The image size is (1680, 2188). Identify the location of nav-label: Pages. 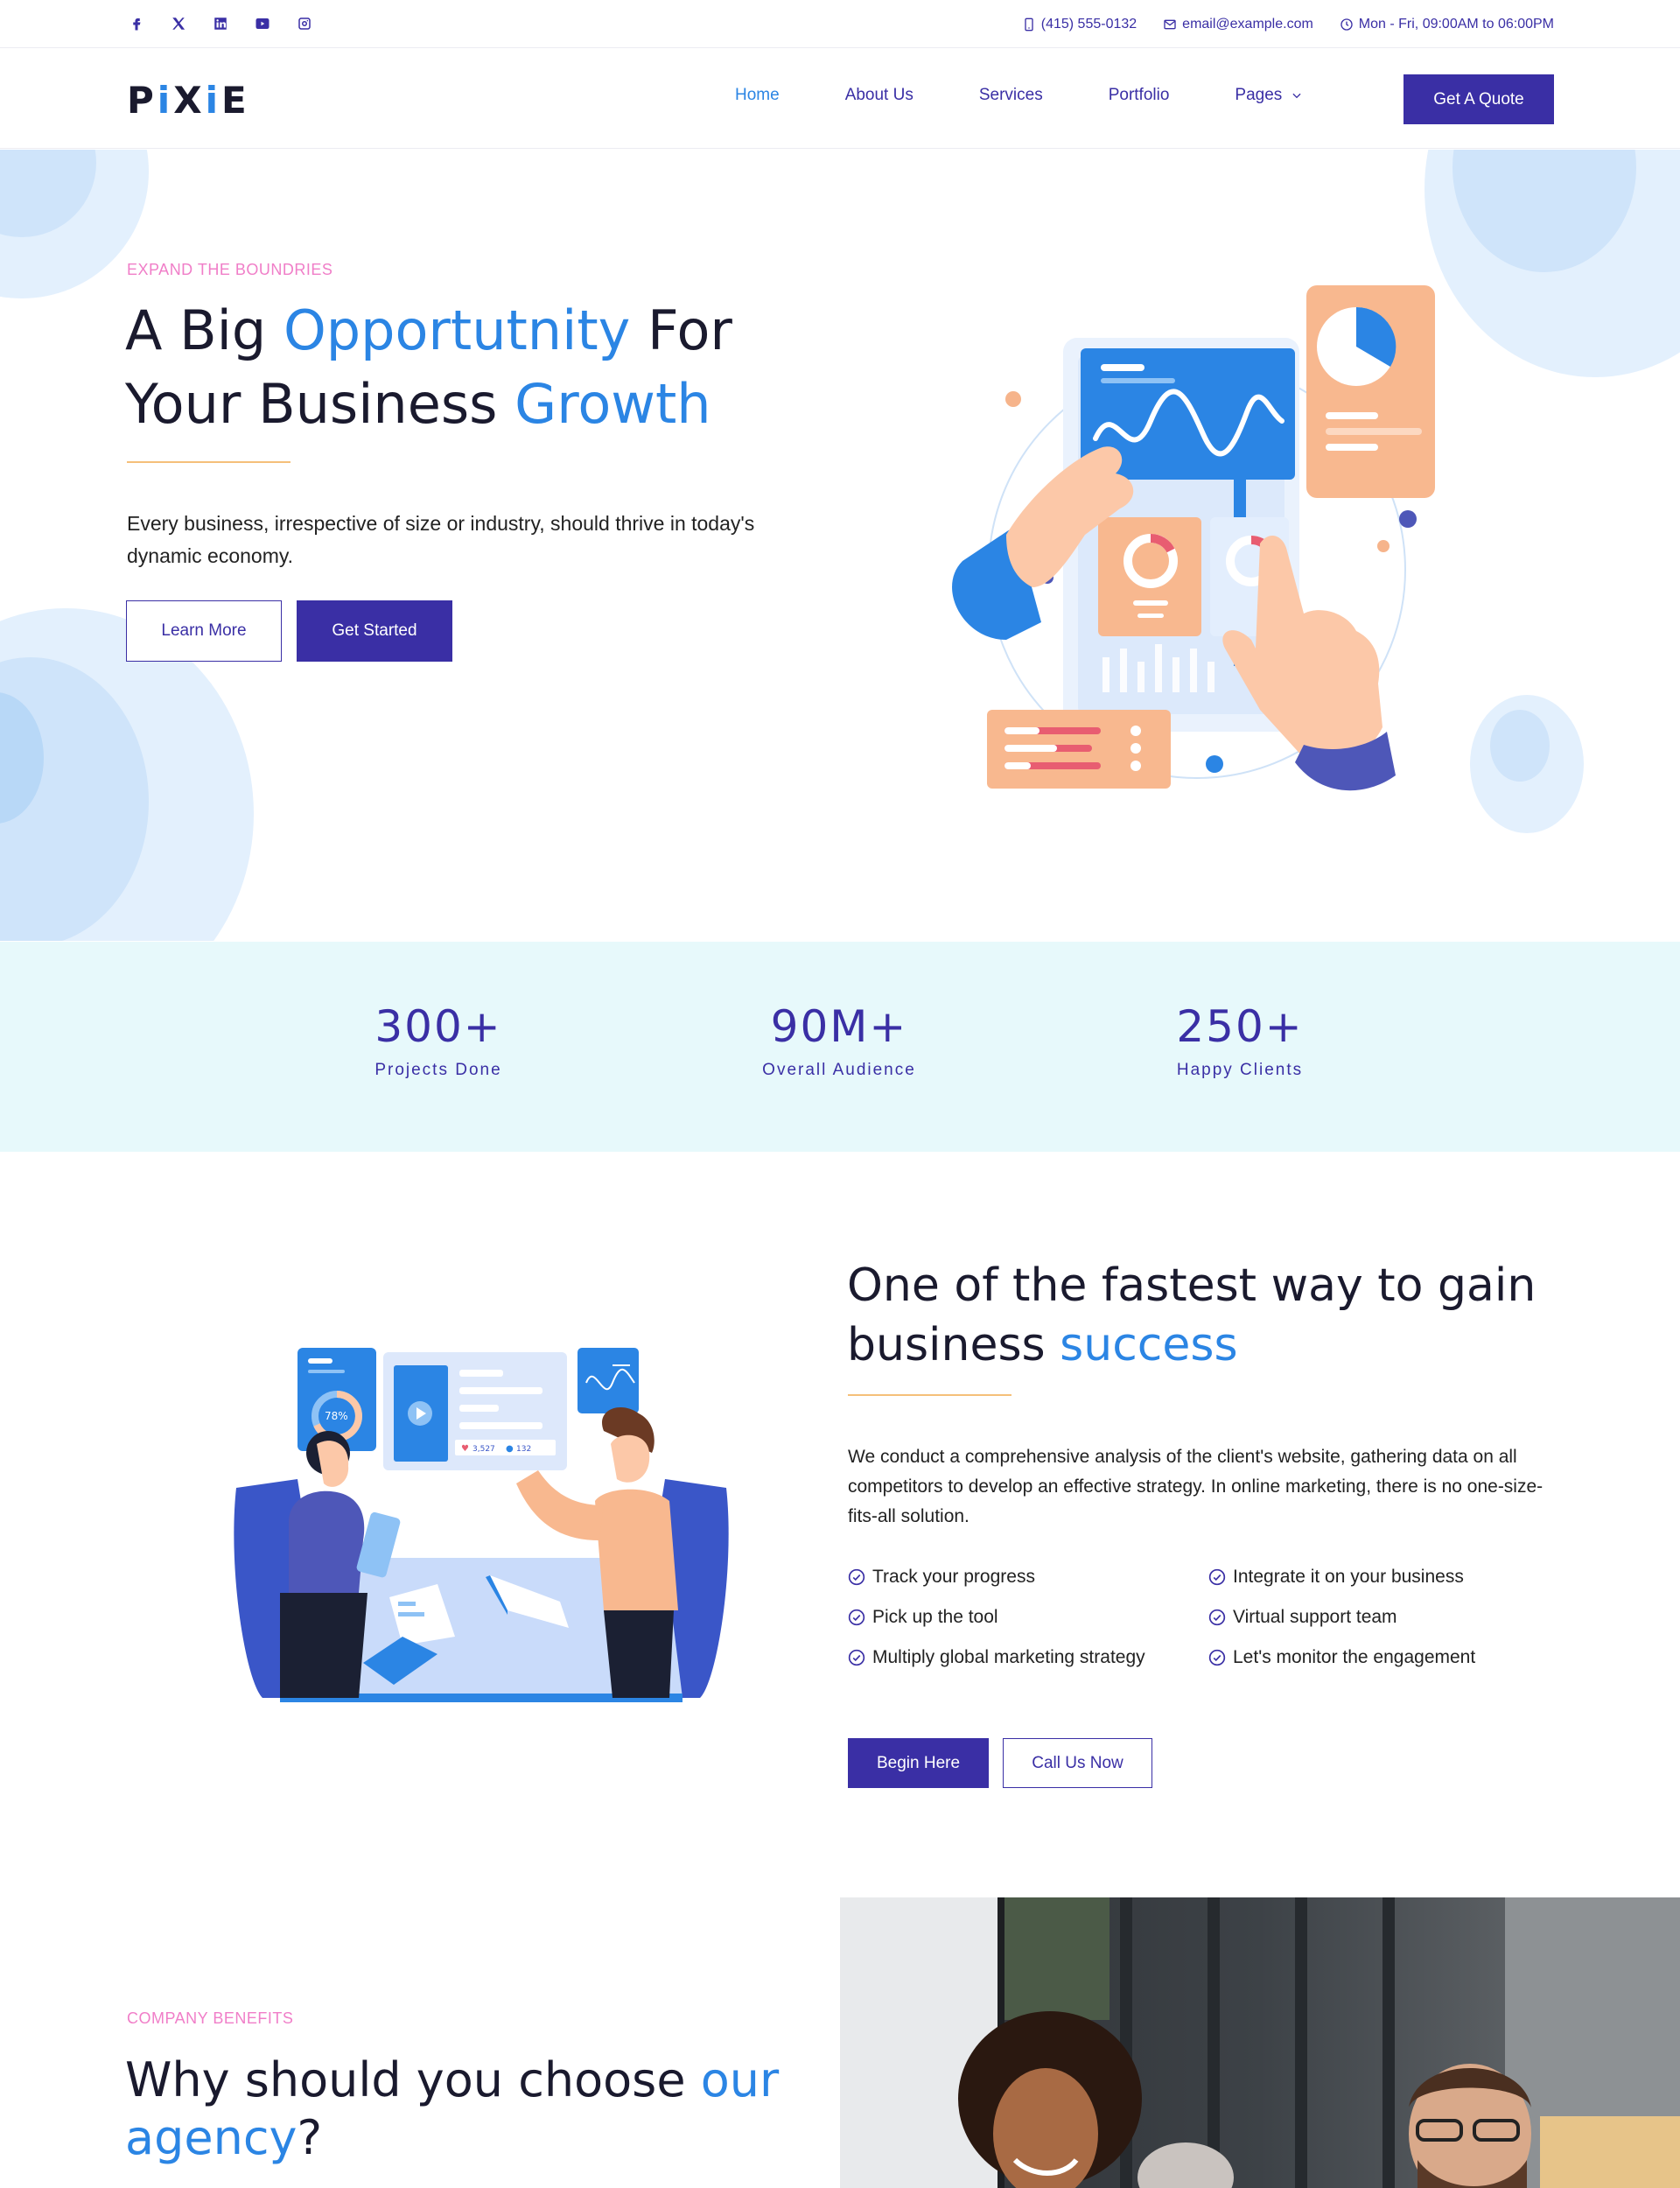
(1259, 95).